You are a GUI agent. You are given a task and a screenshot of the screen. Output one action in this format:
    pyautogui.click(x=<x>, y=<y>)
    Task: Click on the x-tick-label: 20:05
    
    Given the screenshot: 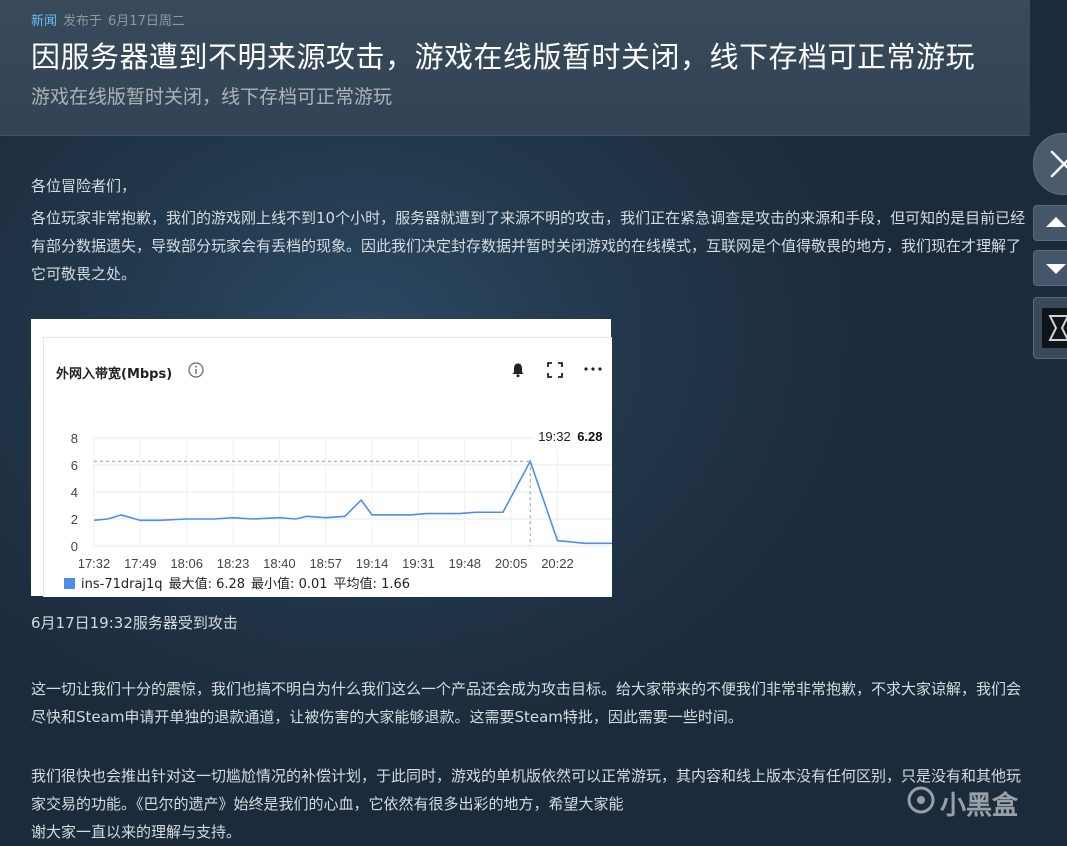 What is the action you would take?
    pyautogui.click(x=511, y=562)
    